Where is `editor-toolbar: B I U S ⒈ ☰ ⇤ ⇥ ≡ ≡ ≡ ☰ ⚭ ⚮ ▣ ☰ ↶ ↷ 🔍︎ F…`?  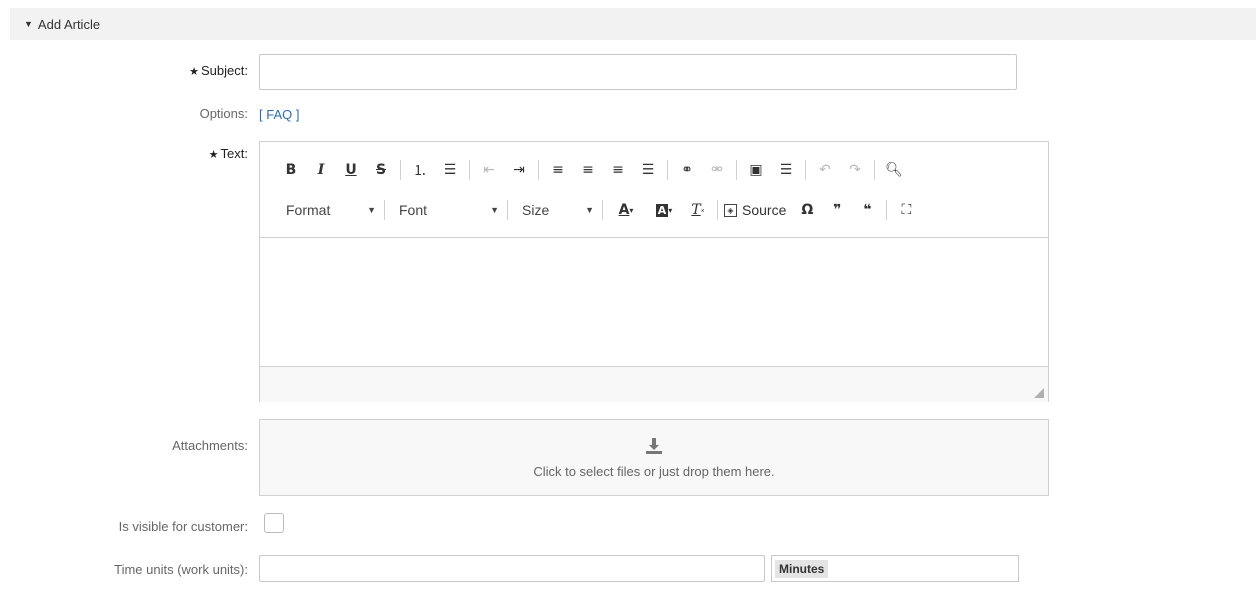
editor-toolbar: B I U S ⒈ ☰ ⇤ ⇥ ≡ ≡ ≡ ☰ ⚭ ⚮ ▣ ☰ ↶ ↷ 🔍︎ F… is located at coordinates (654, 190).